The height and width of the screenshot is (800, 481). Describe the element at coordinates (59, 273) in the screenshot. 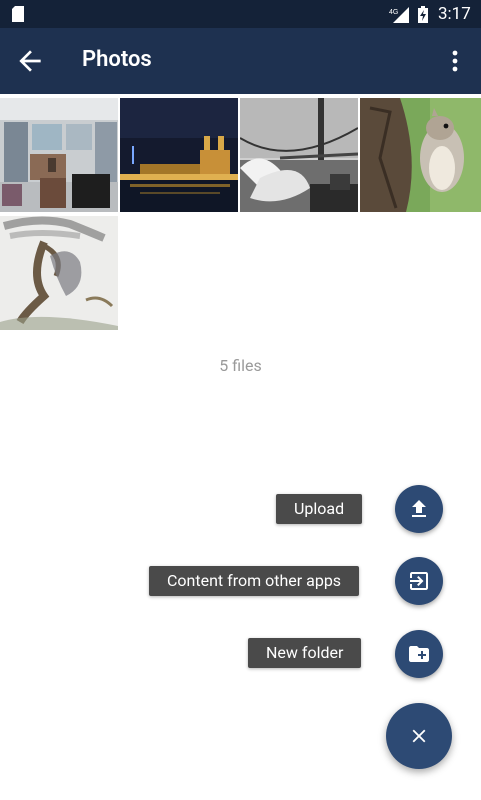

I see `photo-thumbnail-tree-ink-painting` at that location.